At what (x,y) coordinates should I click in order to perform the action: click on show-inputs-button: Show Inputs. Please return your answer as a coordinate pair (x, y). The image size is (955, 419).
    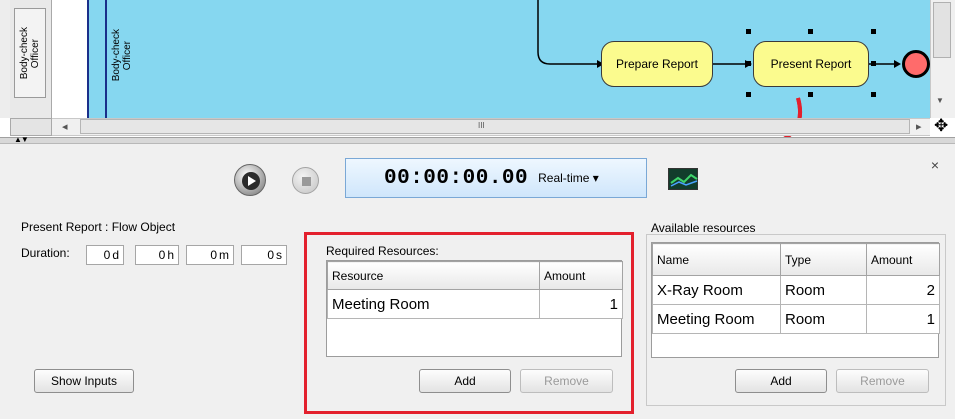
    Looking at the image, I should click on (84, 381).